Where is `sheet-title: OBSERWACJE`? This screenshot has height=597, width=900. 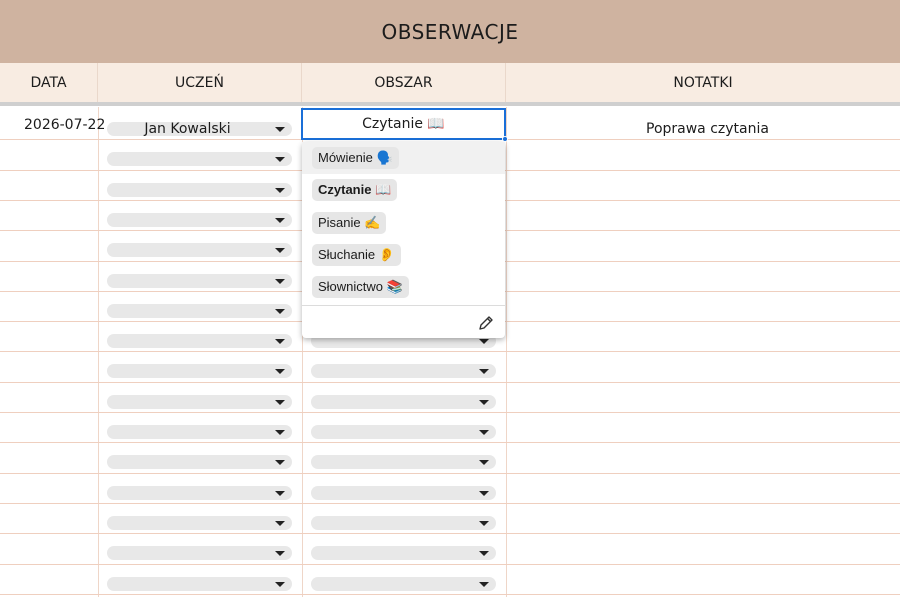
sheet-title: OBSERWACJE is located at coordinates (450, 31).